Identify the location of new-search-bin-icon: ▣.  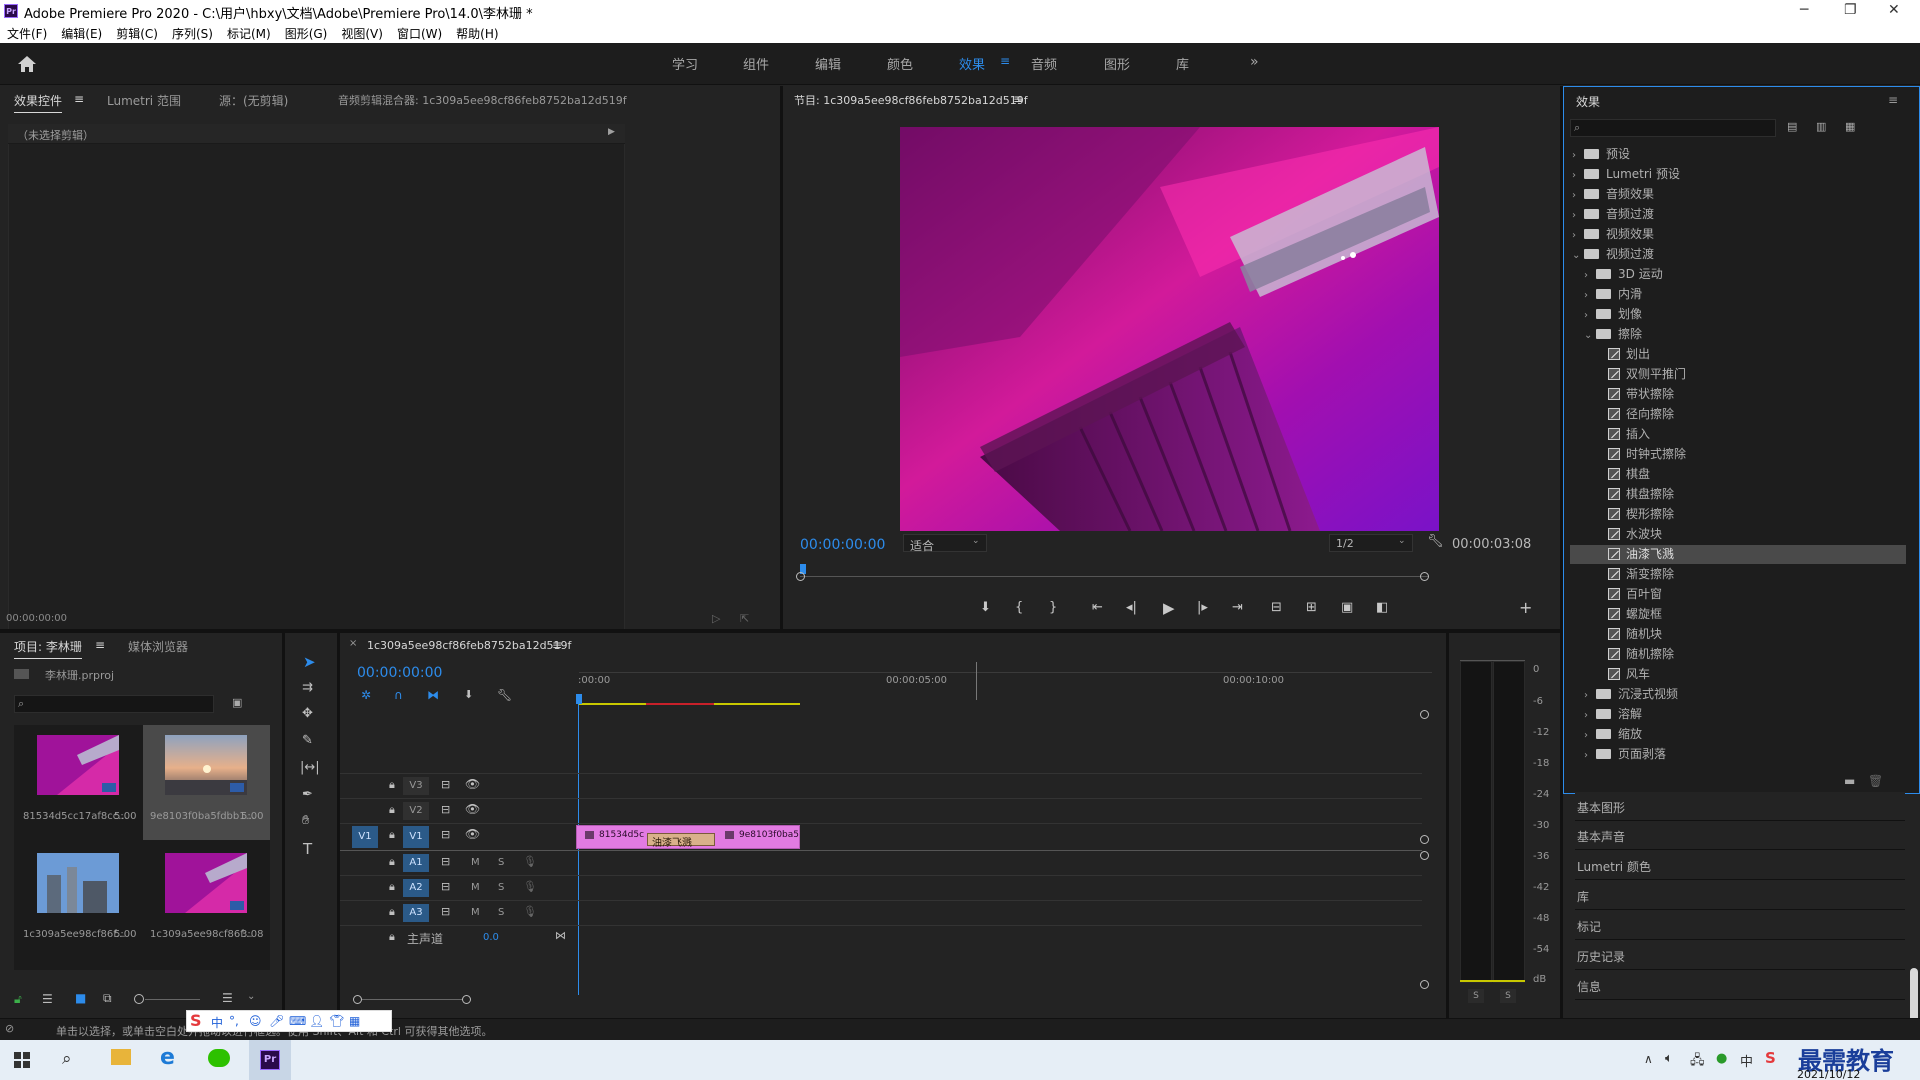
(237, 702).